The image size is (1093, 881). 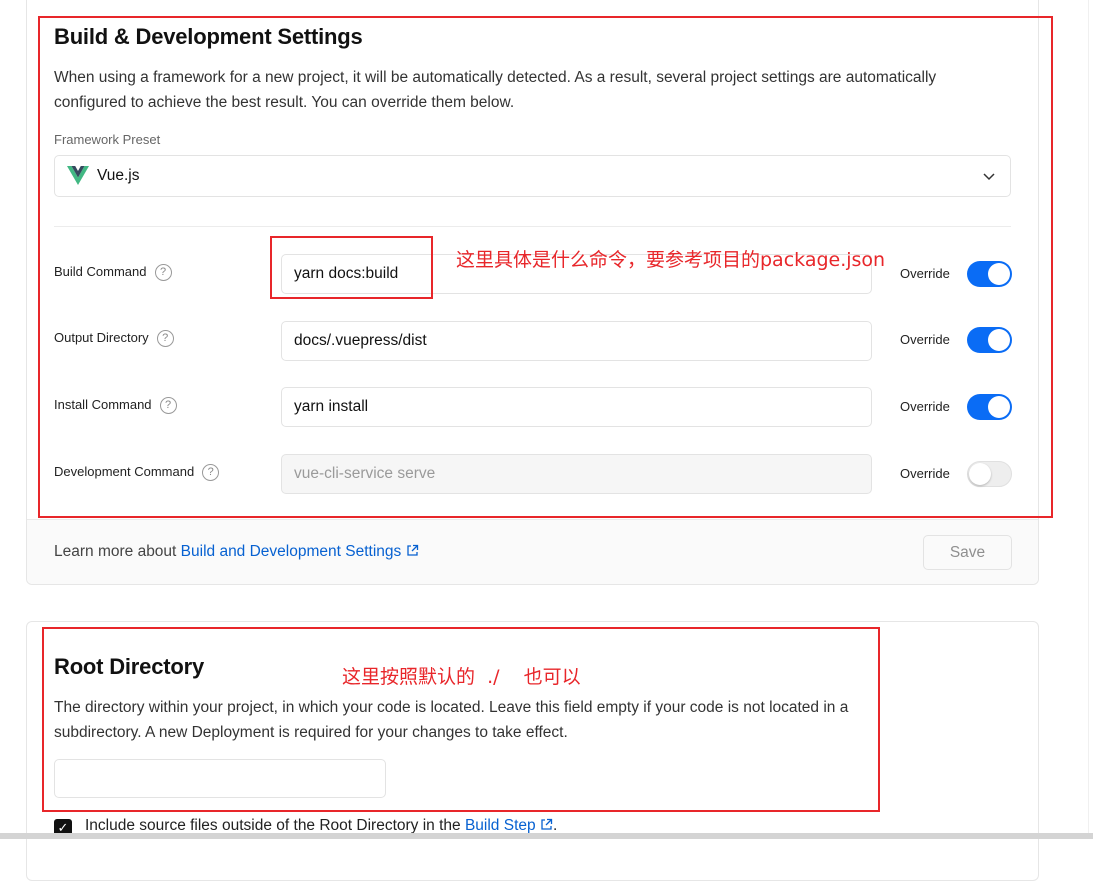 What do you see at coordinates (1088, 419) in the screenshot?
I see `page-edge` at bounding box center [1088, 419].